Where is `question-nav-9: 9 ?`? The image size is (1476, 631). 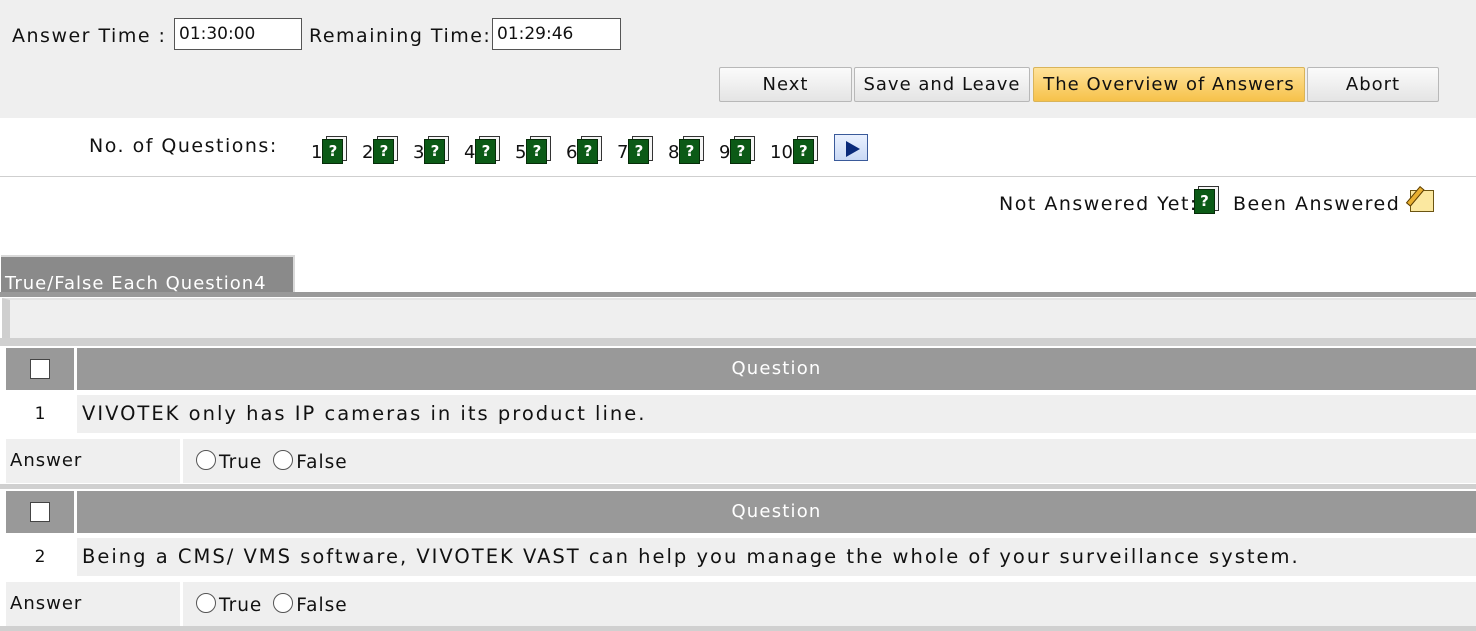 question-nav-9: 9 ? is located at coordinates (737, 147).